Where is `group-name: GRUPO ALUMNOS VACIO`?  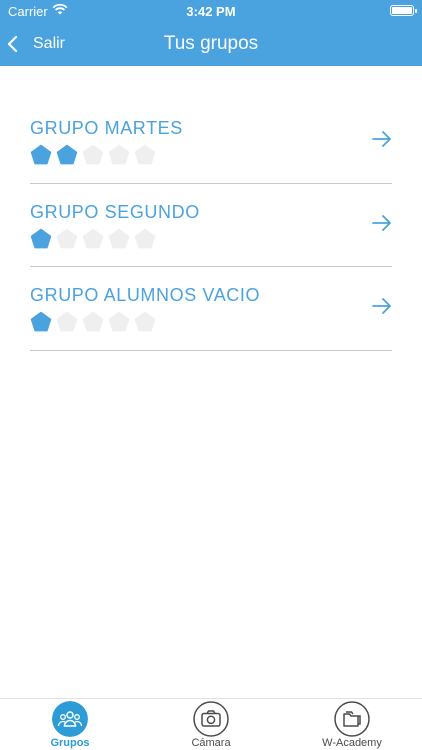
group-name: GRUPO ALUMNOS VACIO is located at coordinates (145, 295).